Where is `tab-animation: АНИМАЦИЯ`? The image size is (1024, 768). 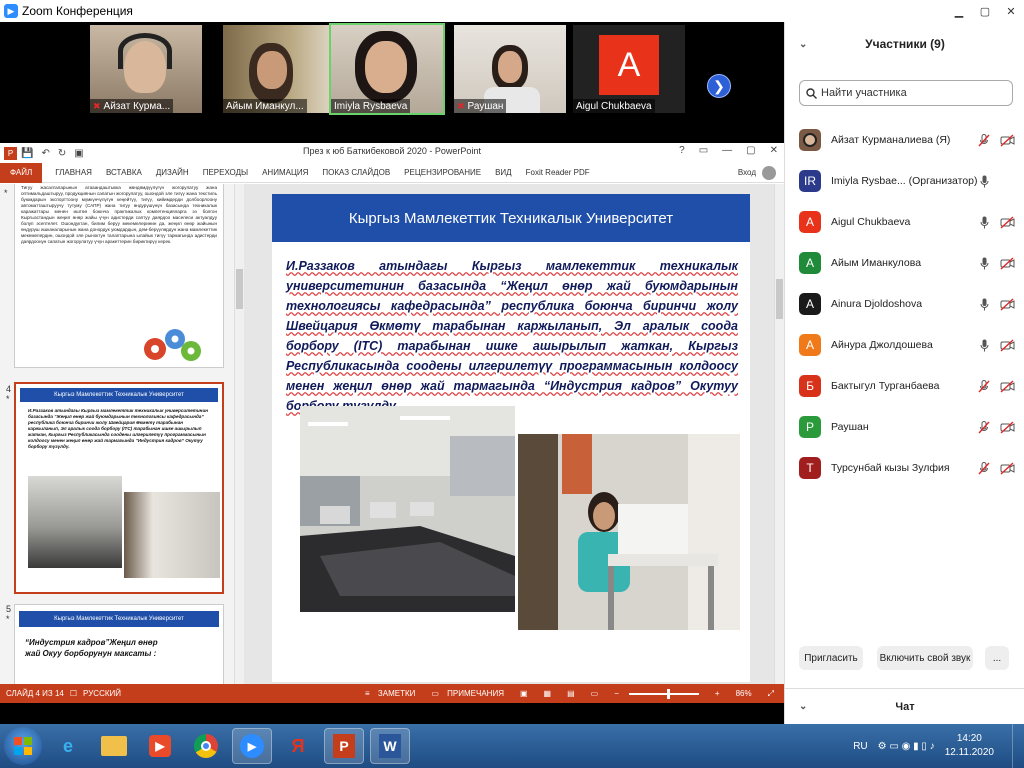
tab-animation: АНИМАЦИЯ is located at coordinates (285, 172).